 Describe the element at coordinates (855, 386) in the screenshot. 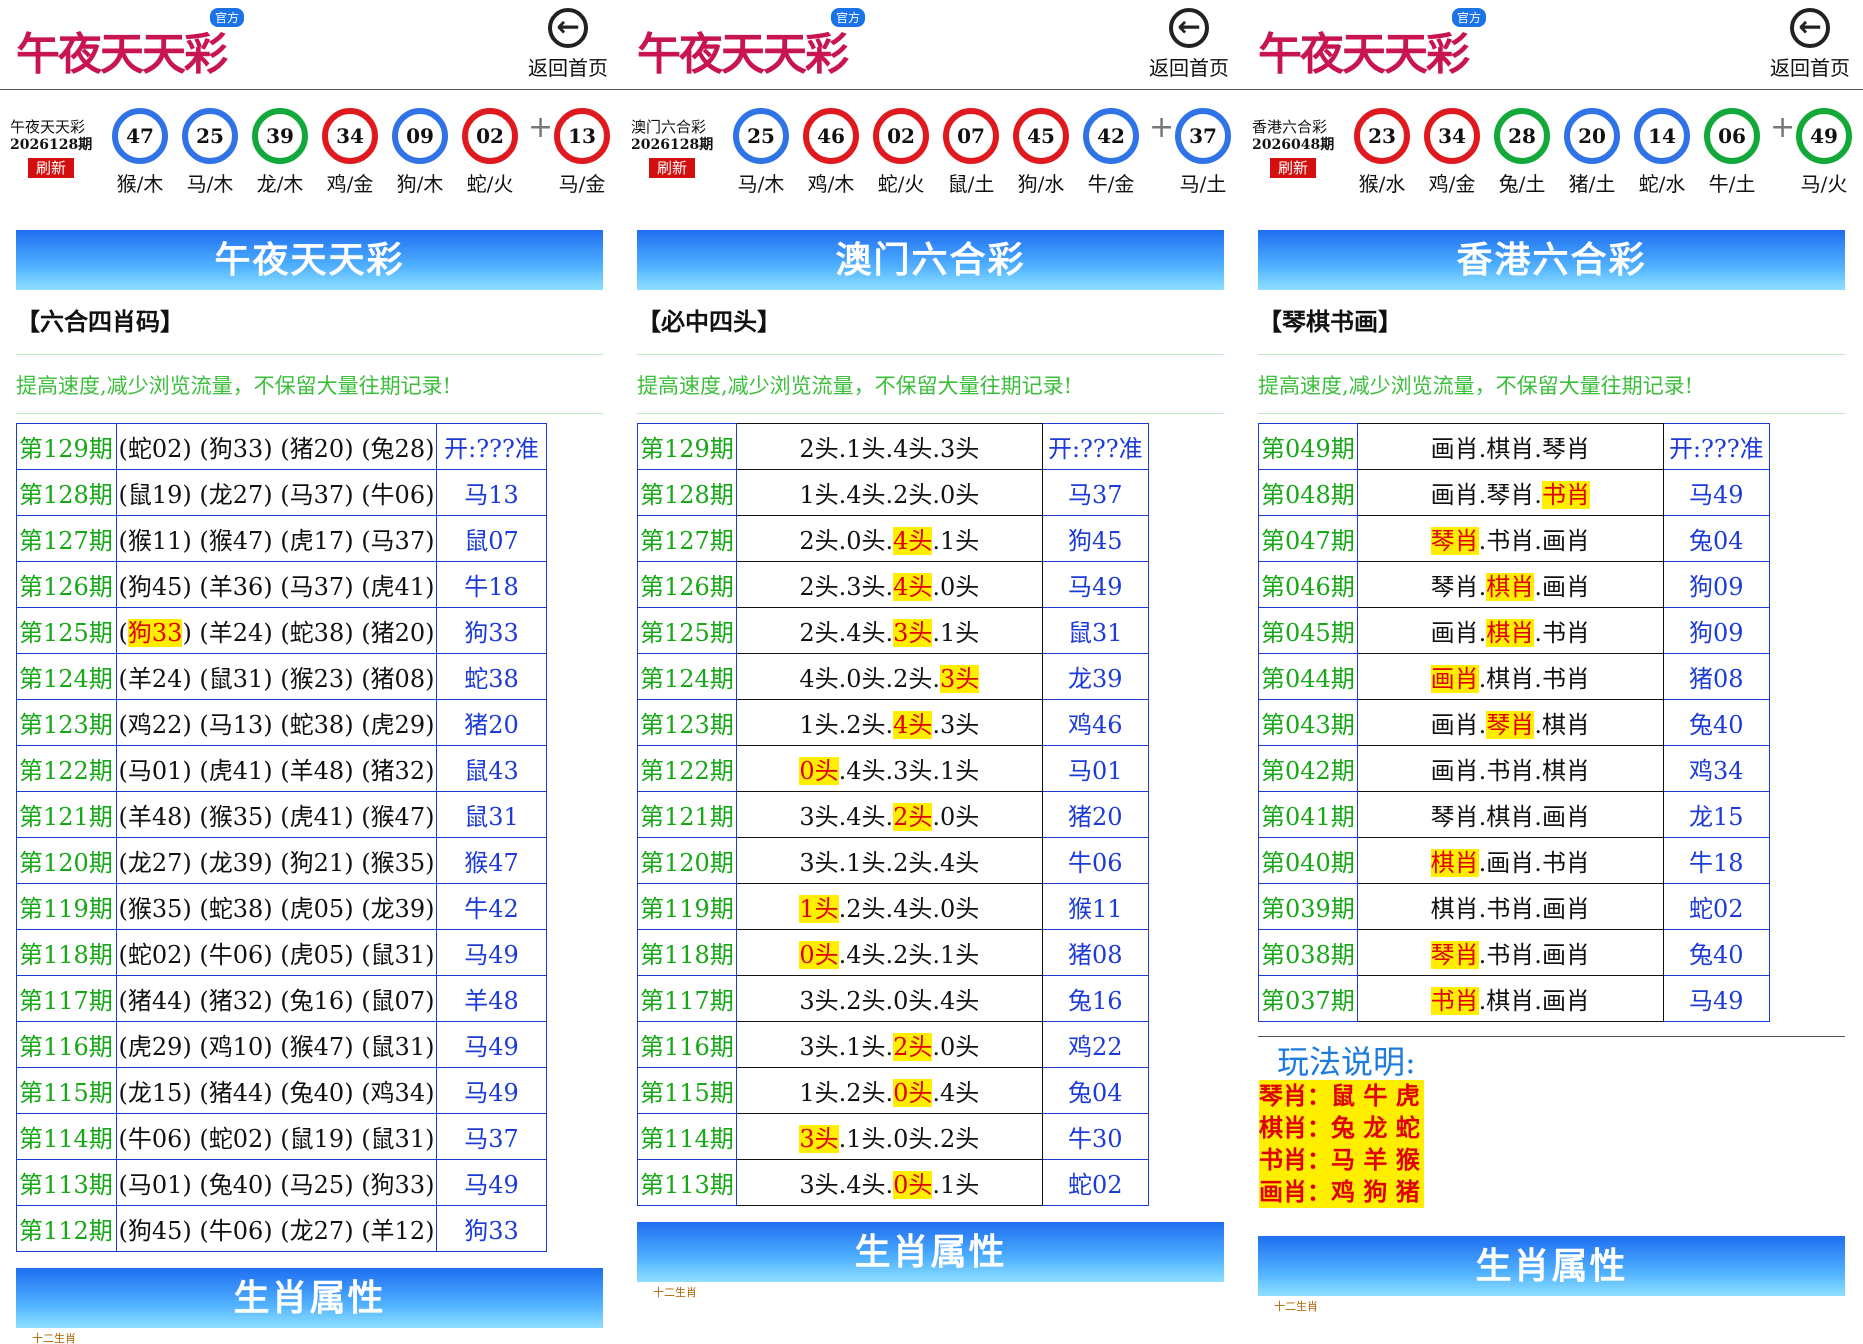

I see `notice: 提高速度,减少浏览流量，不保留大量往期记录!` at that location.